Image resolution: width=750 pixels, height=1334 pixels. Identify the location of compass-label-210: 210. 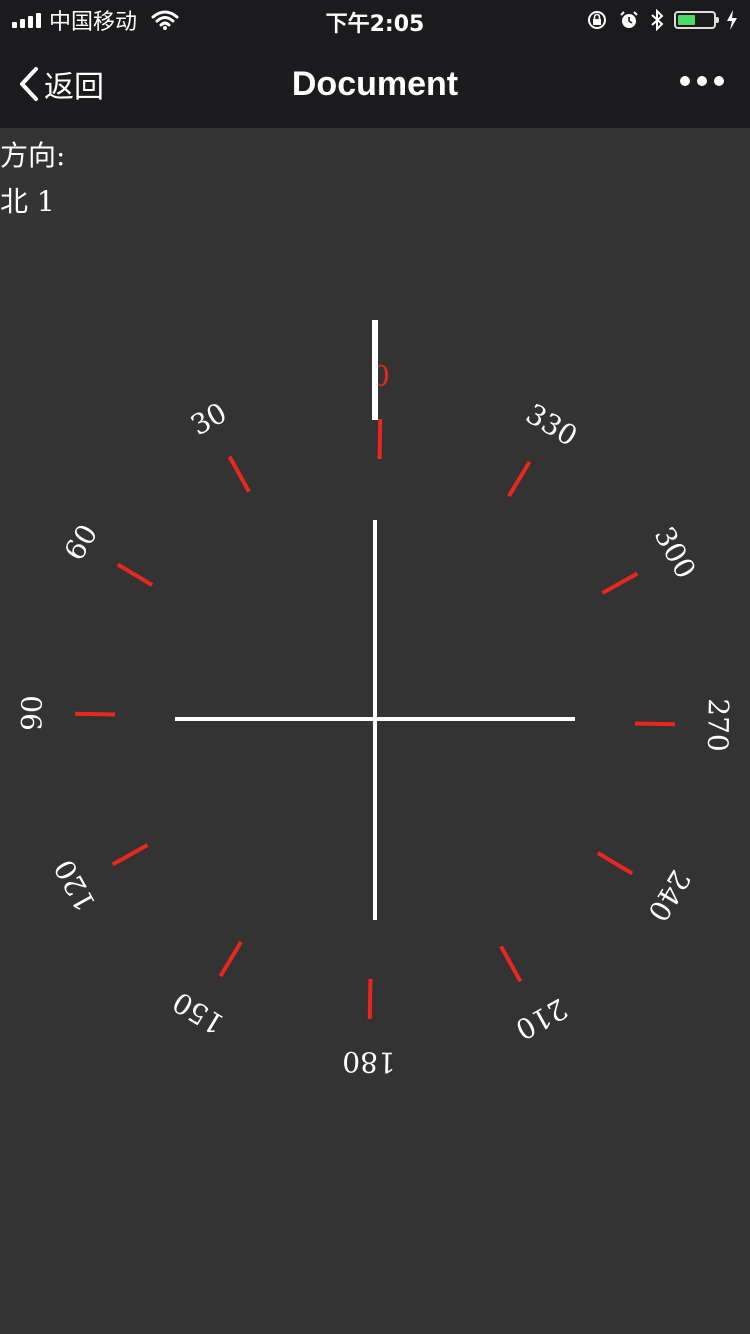
(541, 1019).